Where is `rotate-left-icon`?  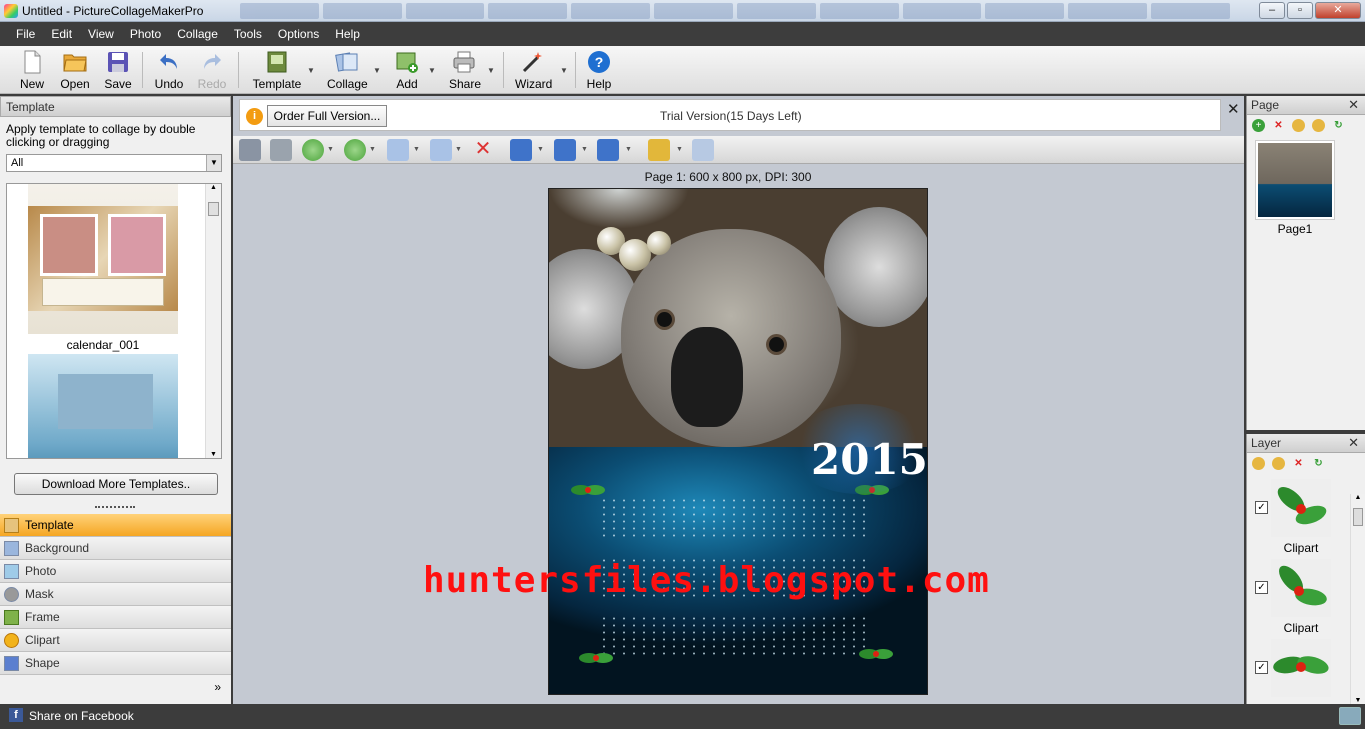 rotate-left-icon is located at coordinates (441, 150).